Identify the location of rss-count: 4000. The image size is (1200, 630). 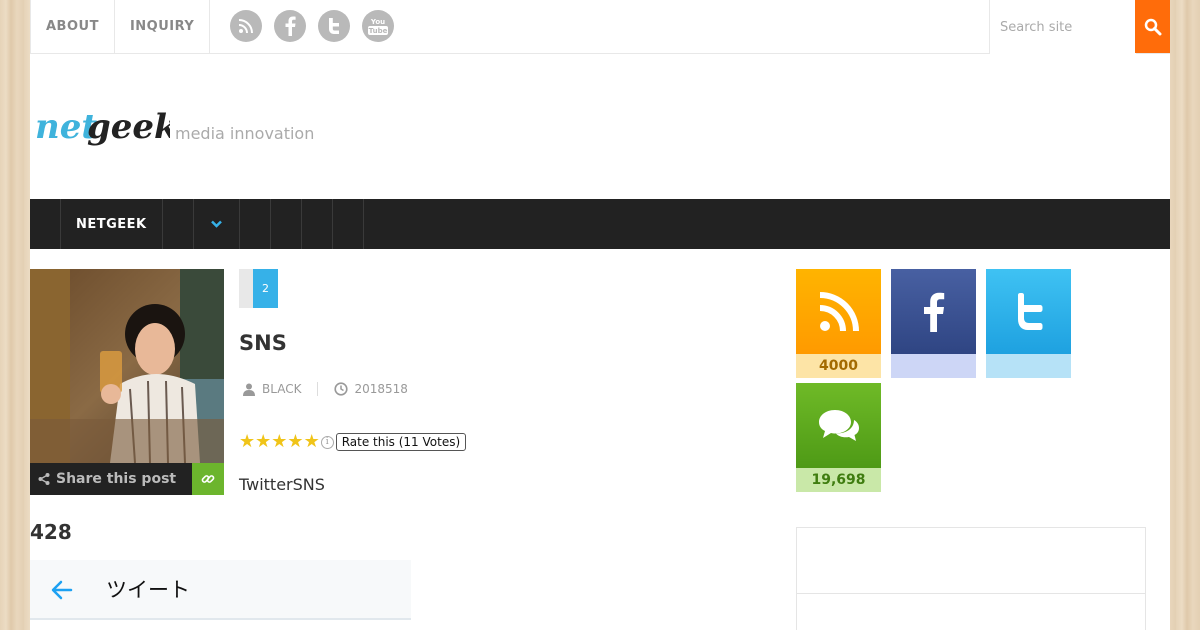
(838, 366).